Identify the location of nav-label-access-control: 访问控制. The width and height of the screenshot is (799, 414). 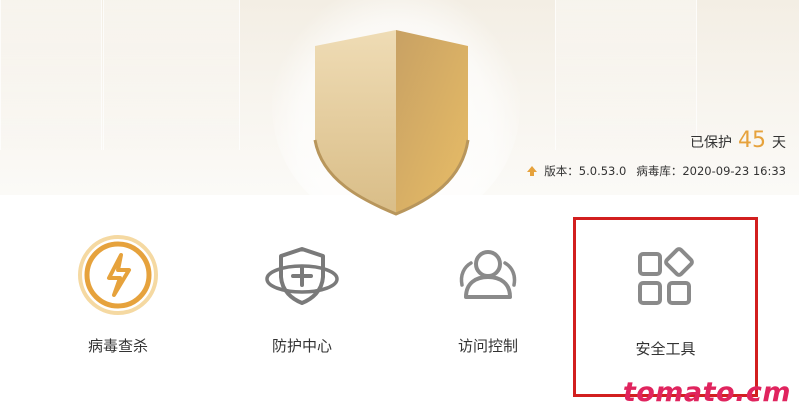
(487, 346).